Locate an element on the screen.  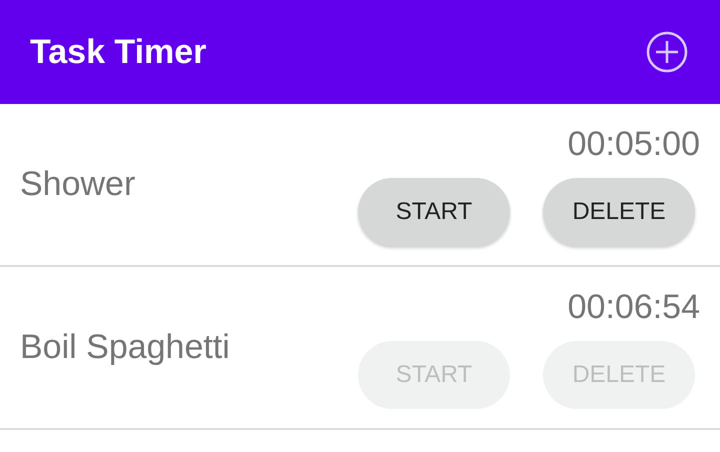
task-timer: 00:06:54 is located at coordinates (634, 307).